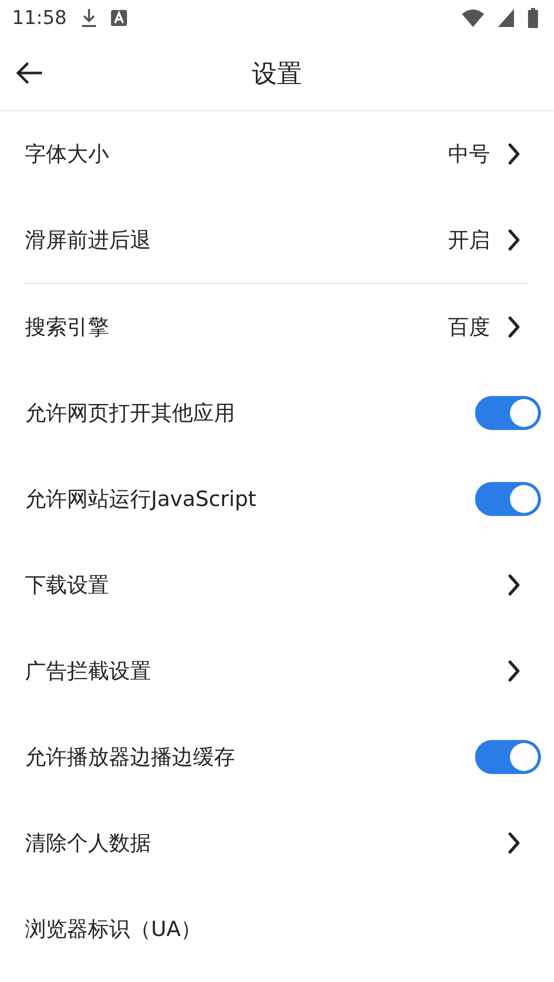 This screenshot has height=982, width=554. I want to click on page-title: 设置, so click(277, 74).